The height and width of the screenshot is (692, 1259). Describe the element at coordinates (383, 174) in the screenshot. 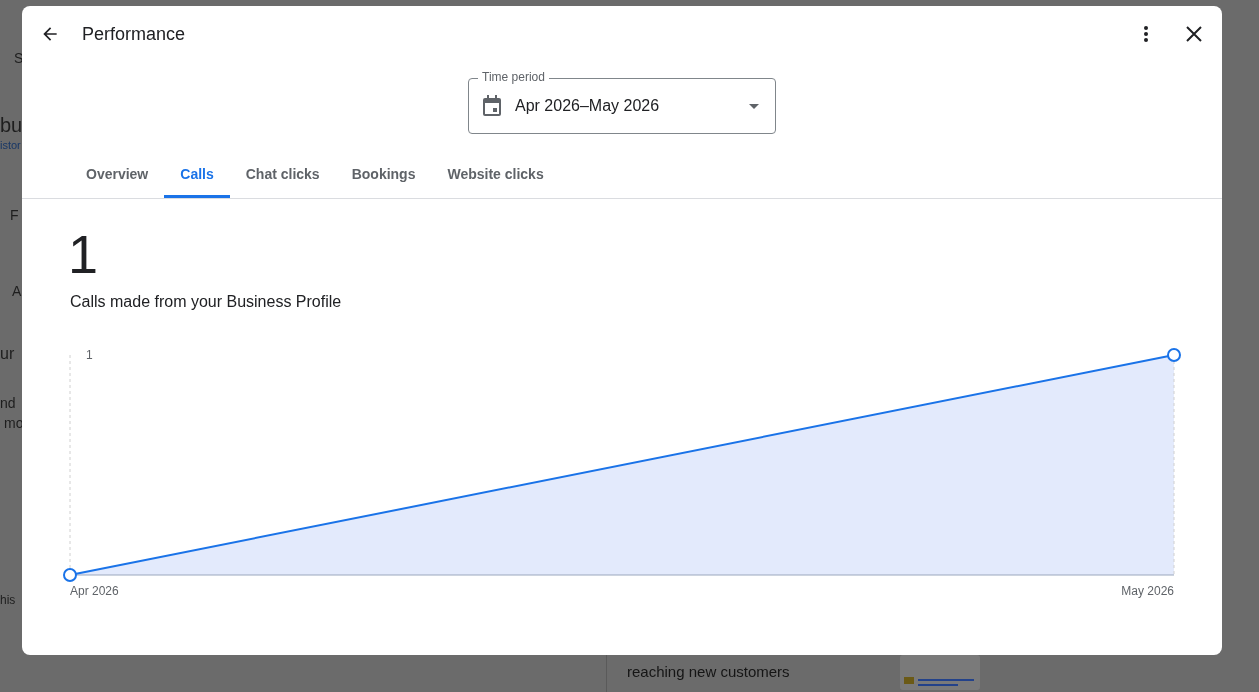

I see `tab: Bookings` at that location.